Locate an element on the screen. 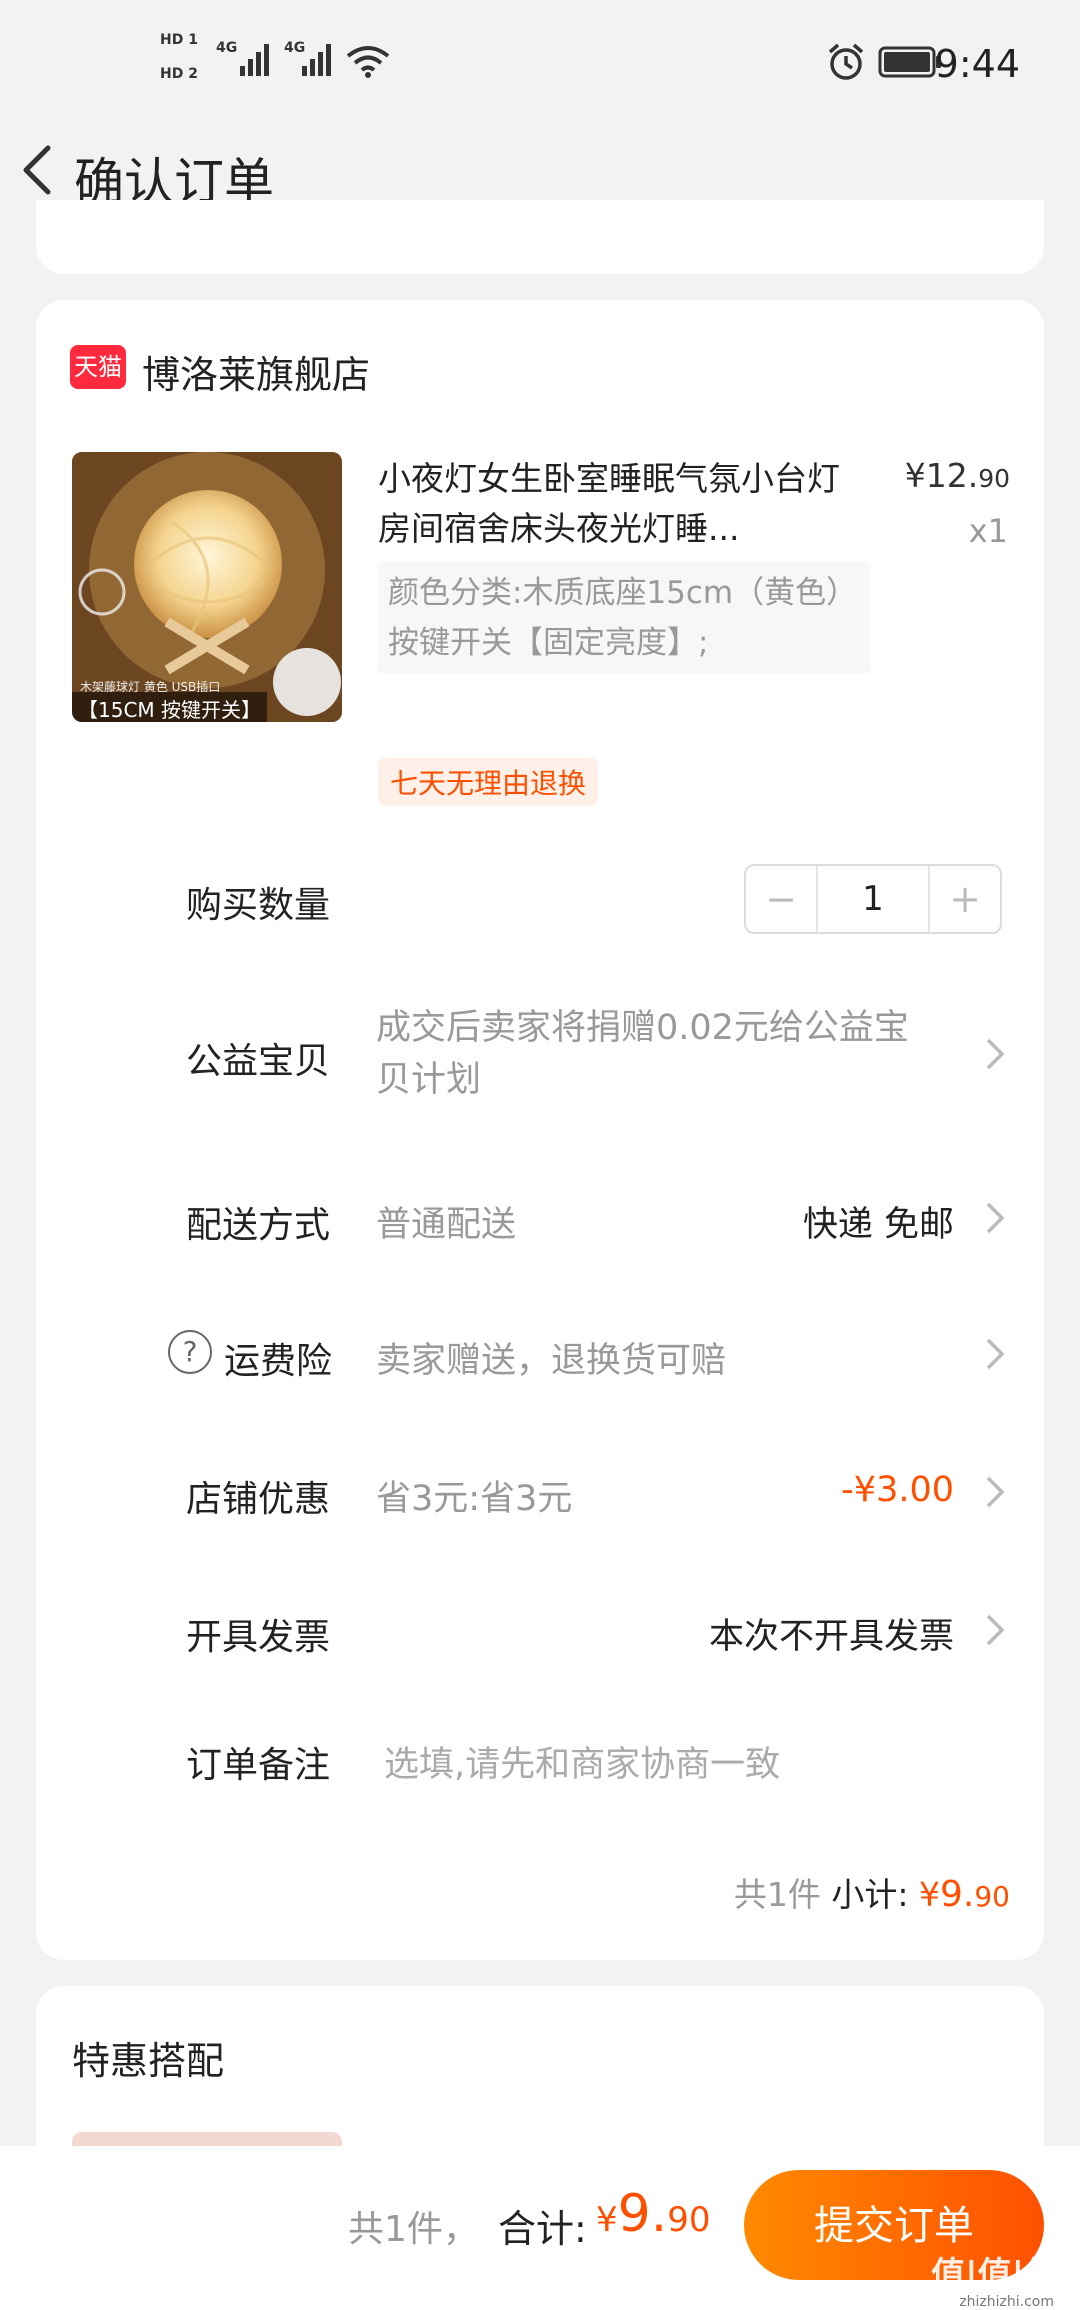  quantity-plus-button: + is located at coordinates (965, 899).